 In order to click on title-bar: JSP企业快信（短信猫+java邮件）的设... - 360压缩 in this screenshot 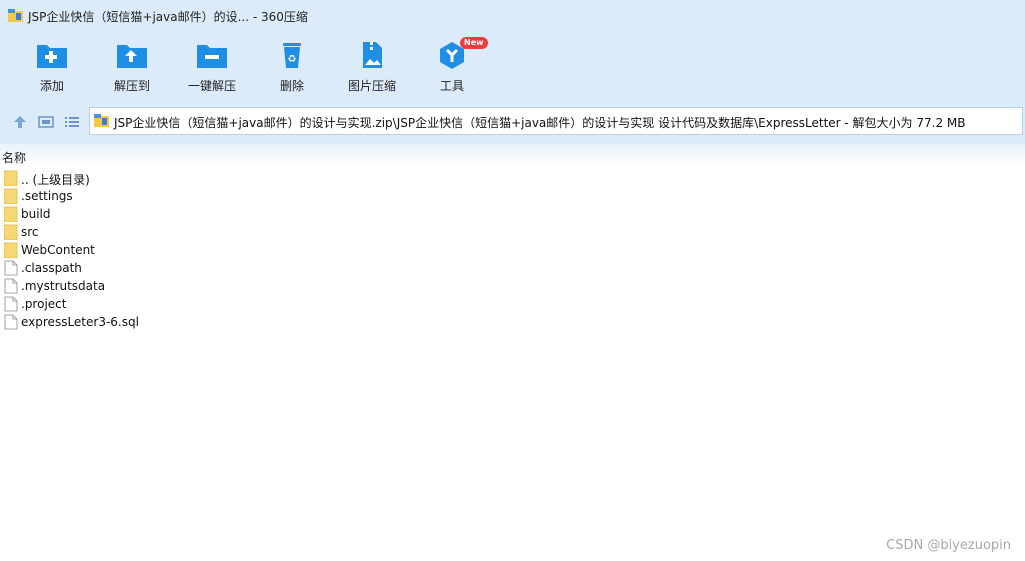, I will do `click(512, 16)`.